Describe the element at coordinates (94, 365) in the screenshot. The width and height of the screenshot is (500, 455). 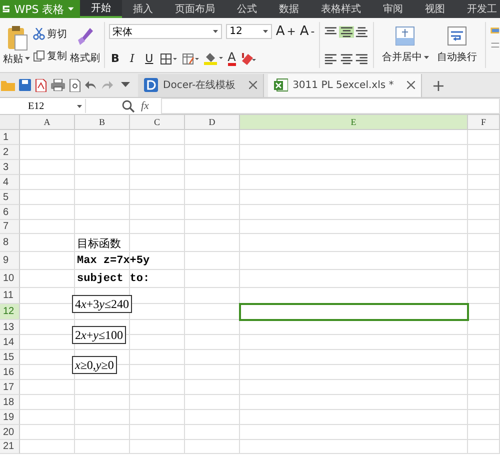
I see `formula-text-box: x≥0,y≥0` at that location.